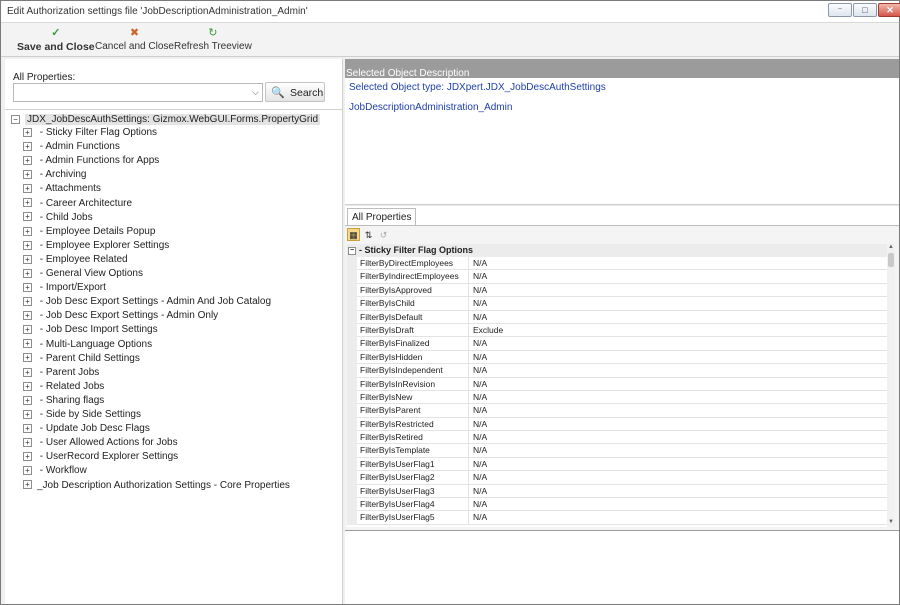 Image resolution: width=900 pixels, height=605 pixels. I want to click on chevron-down-icon: ⌵, so click(255, 92).